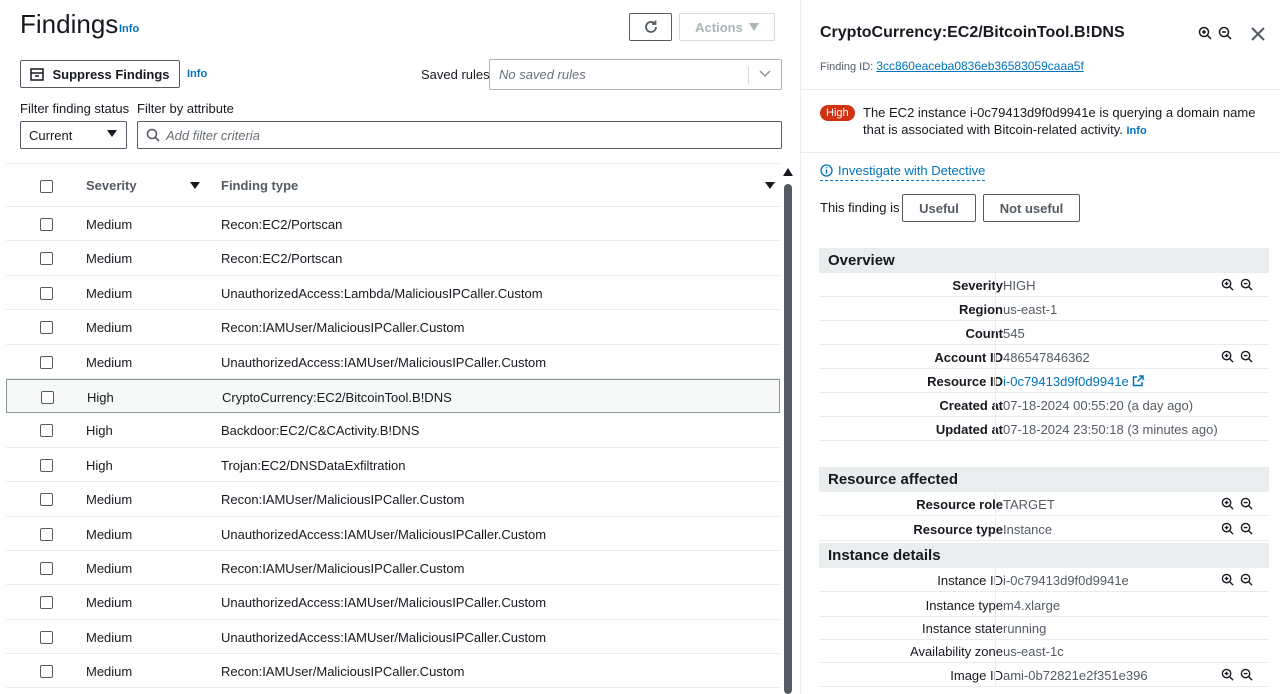 Image resolution: width=1280 pixels, height=694 pixels. What do you see at coordinates (37, 74) in the screenshot?
I see `archive-icon` at bounding box center [37, 74].